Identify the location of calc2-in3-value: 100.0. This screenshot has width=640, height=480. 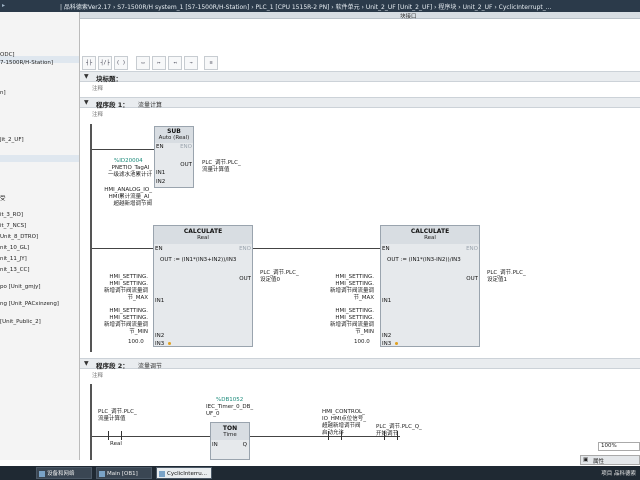
(362, 342).